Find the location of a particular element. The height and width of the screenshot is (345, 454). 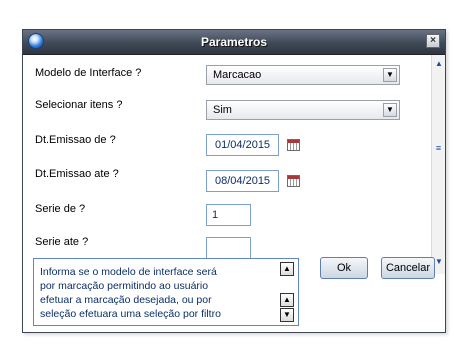

help-scroll-down-icon: ▼ is located at coordinates (287, 315).